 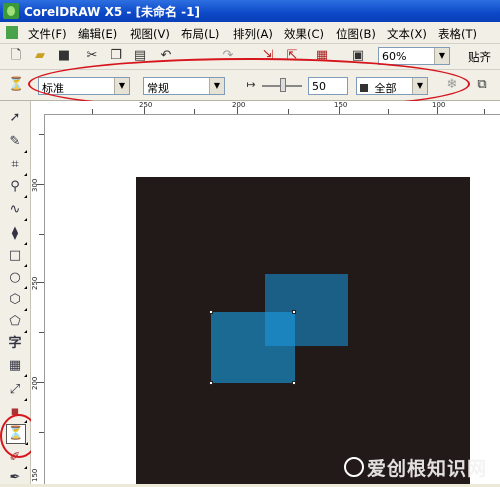 I want to click on menu-arrange: 排列(A), so click(x=253, y=34).